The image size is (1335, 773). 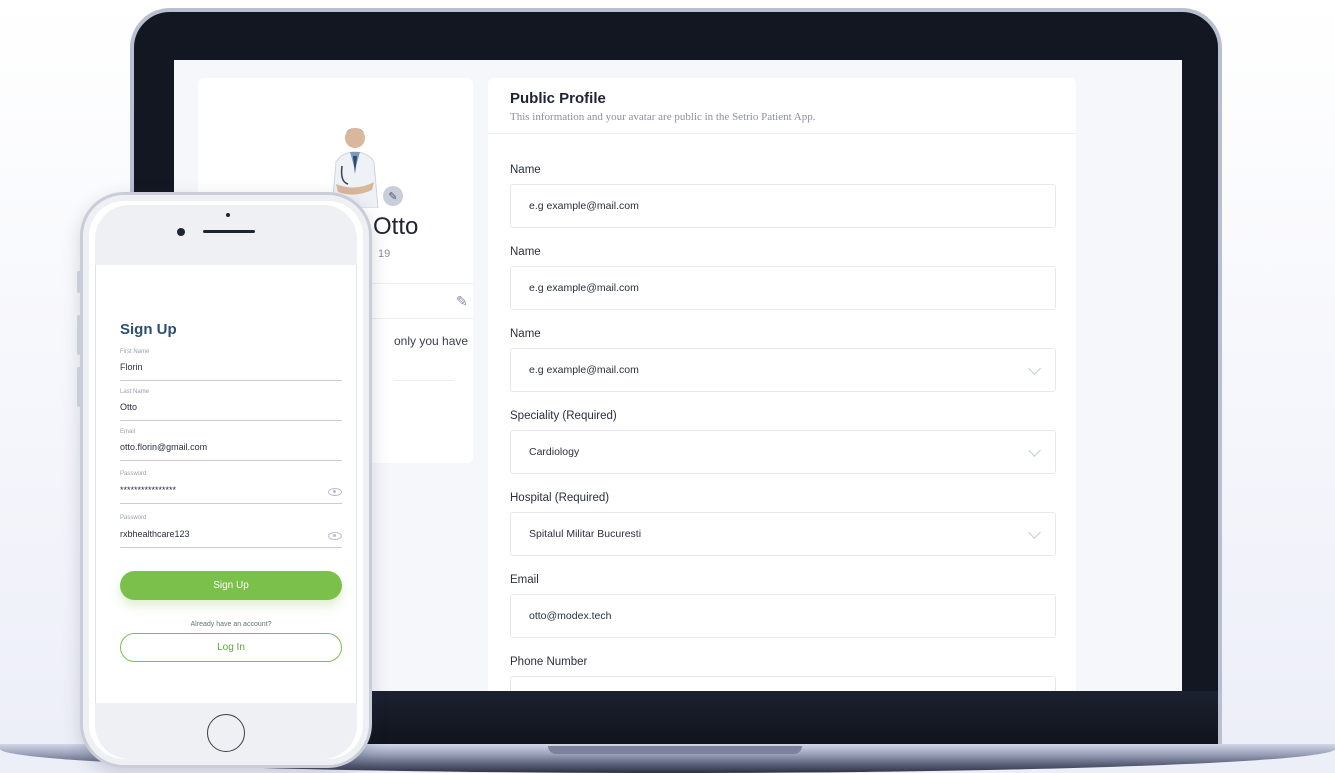 What do you see at coordinates (549, 662) in the screenshot?
I see `field-label-phone: Phone Number` at bounding box center [549, 662].